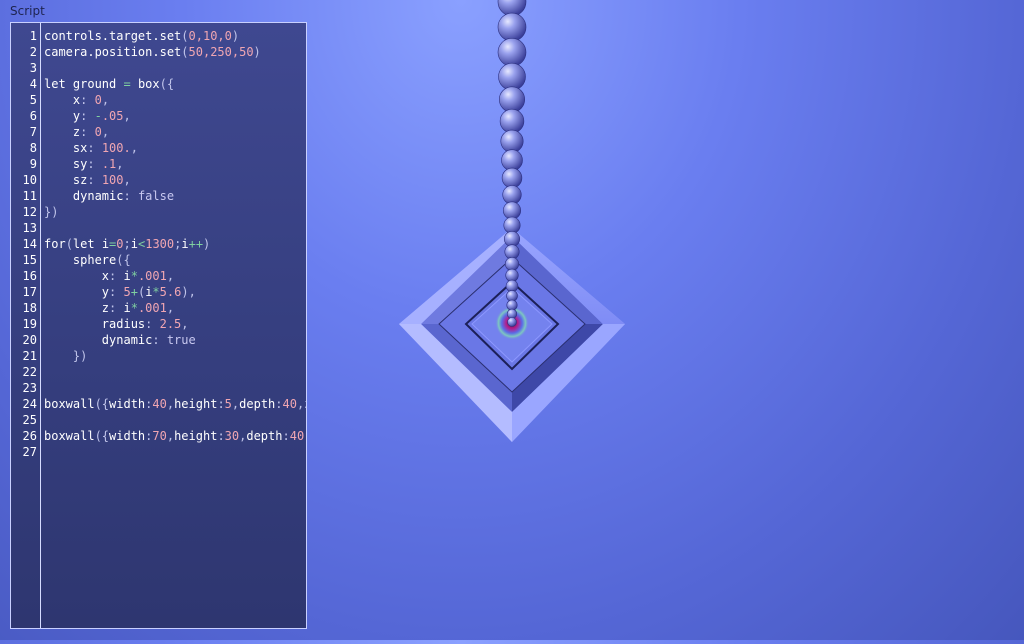  I want to click on code-line: 18 z: i*.001,, so click(158, 308).